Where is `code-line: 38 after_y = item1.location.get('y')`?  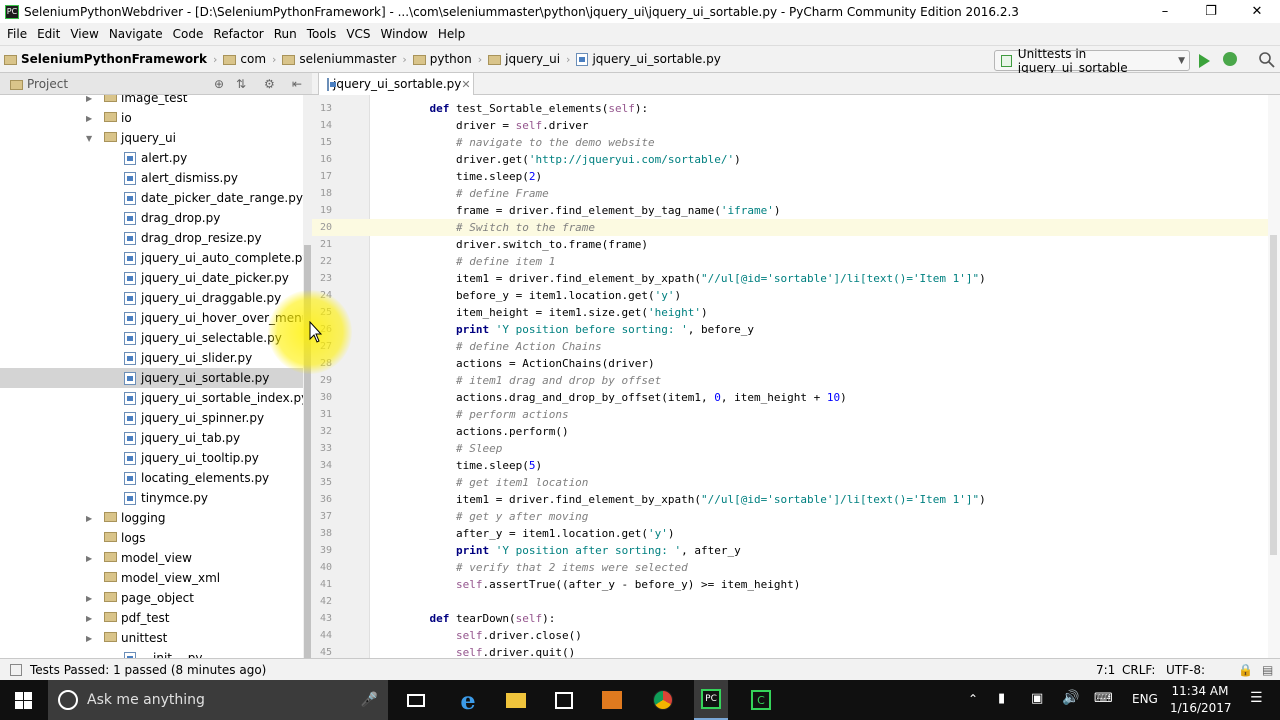 code-line: 38 after_y = item1.location.get('y') is located at coordinates (790, 533).